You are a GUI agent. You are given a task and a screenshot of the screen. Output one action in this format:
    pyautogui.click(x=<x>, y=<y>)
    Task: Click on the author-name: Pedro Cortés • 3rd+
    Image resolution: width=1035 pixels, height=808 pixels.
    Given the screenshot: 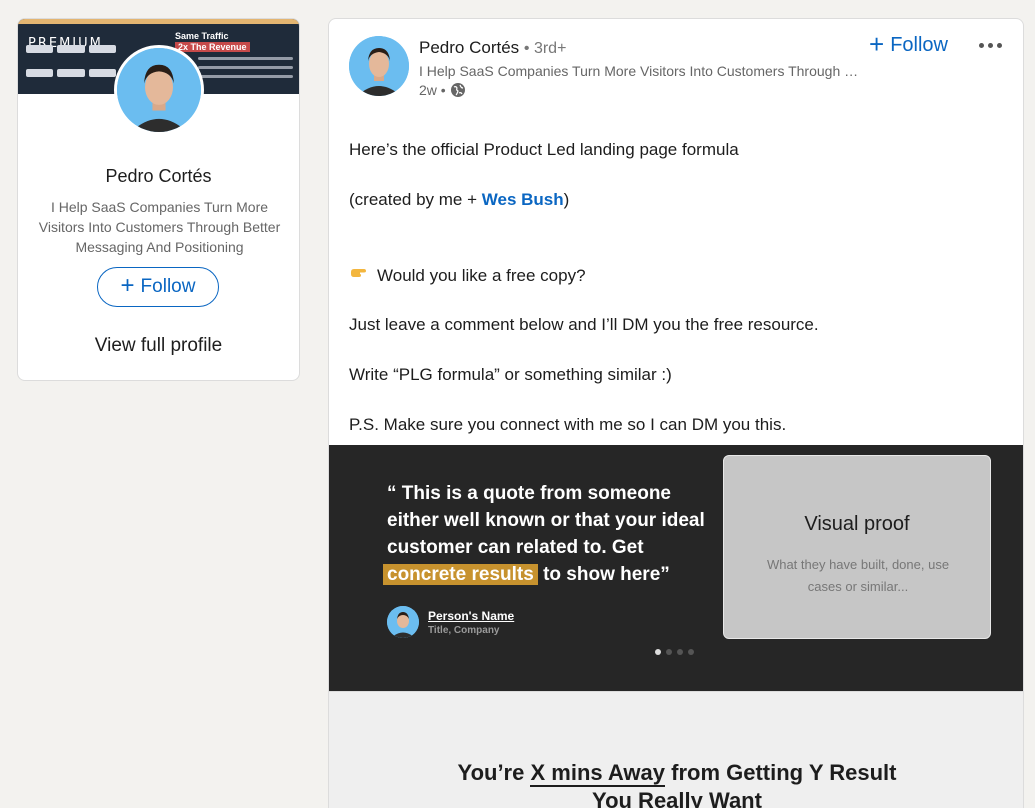 What is the action you would take?
    pyautogui.click(x=492, y=48)
    